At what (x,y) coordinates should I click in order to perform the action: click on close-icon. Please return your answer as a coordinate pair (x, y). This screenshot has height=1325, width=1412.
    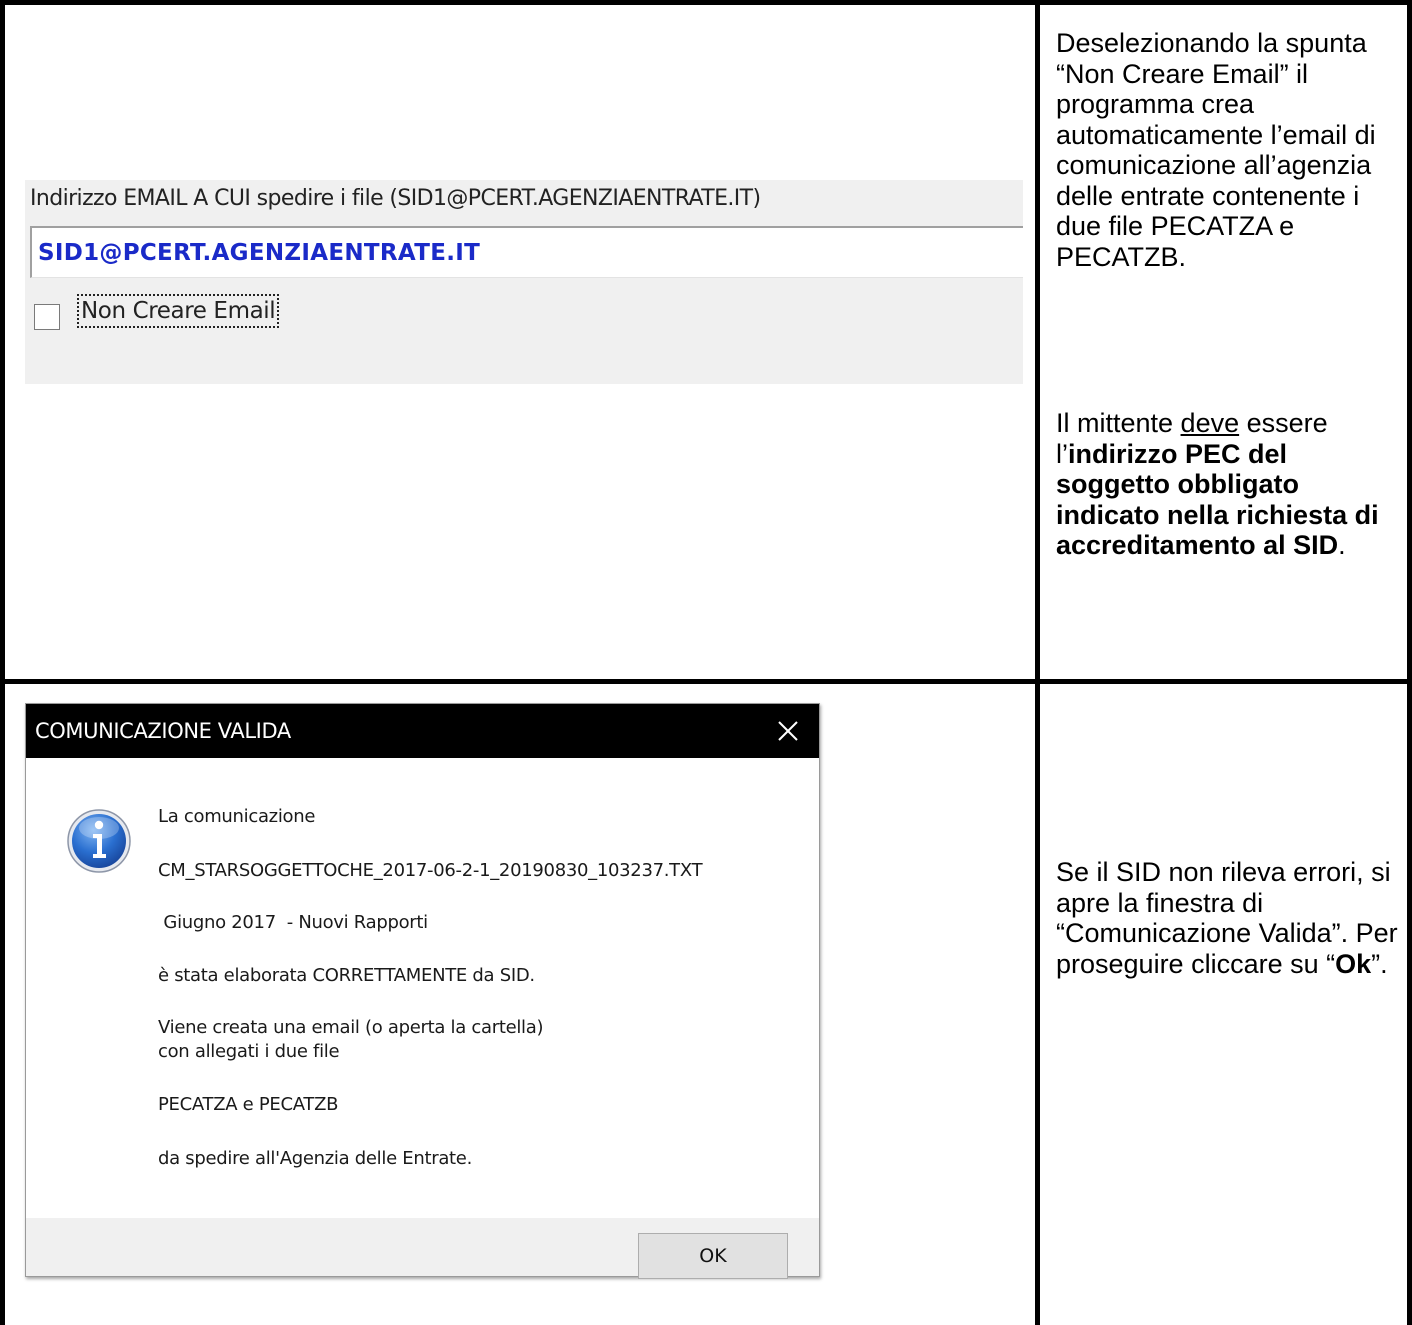
    Looking at the image, I should click on (788, 731).